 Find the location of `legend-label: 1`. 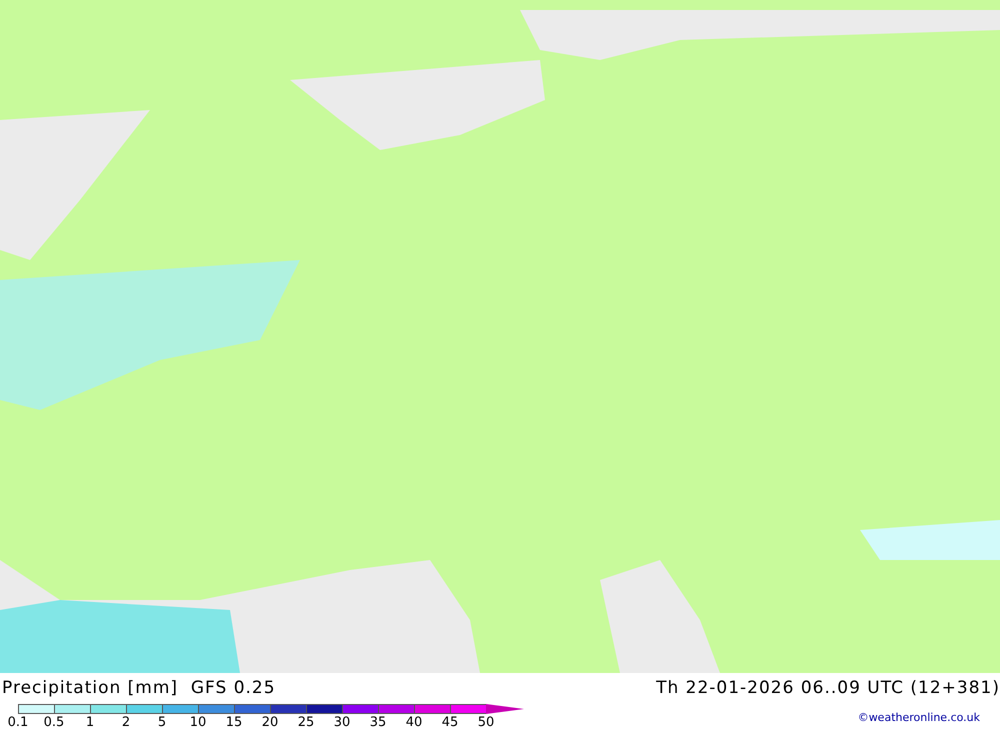

legend-label: 1 is located at coordinates (90, 723).